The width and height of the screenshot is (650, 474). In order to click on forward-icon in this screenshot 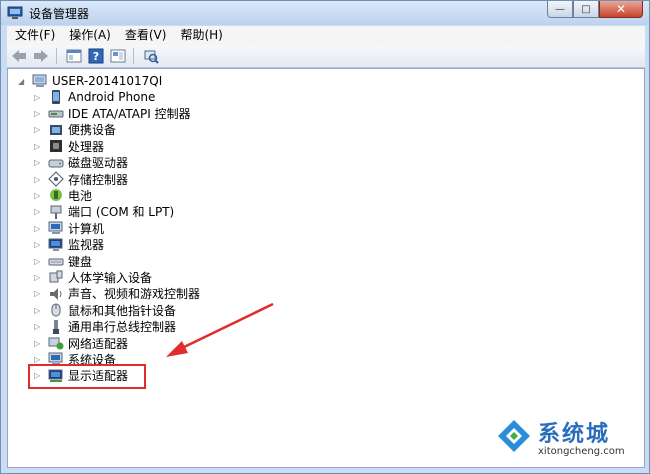, I will do `click(41, 56)`.